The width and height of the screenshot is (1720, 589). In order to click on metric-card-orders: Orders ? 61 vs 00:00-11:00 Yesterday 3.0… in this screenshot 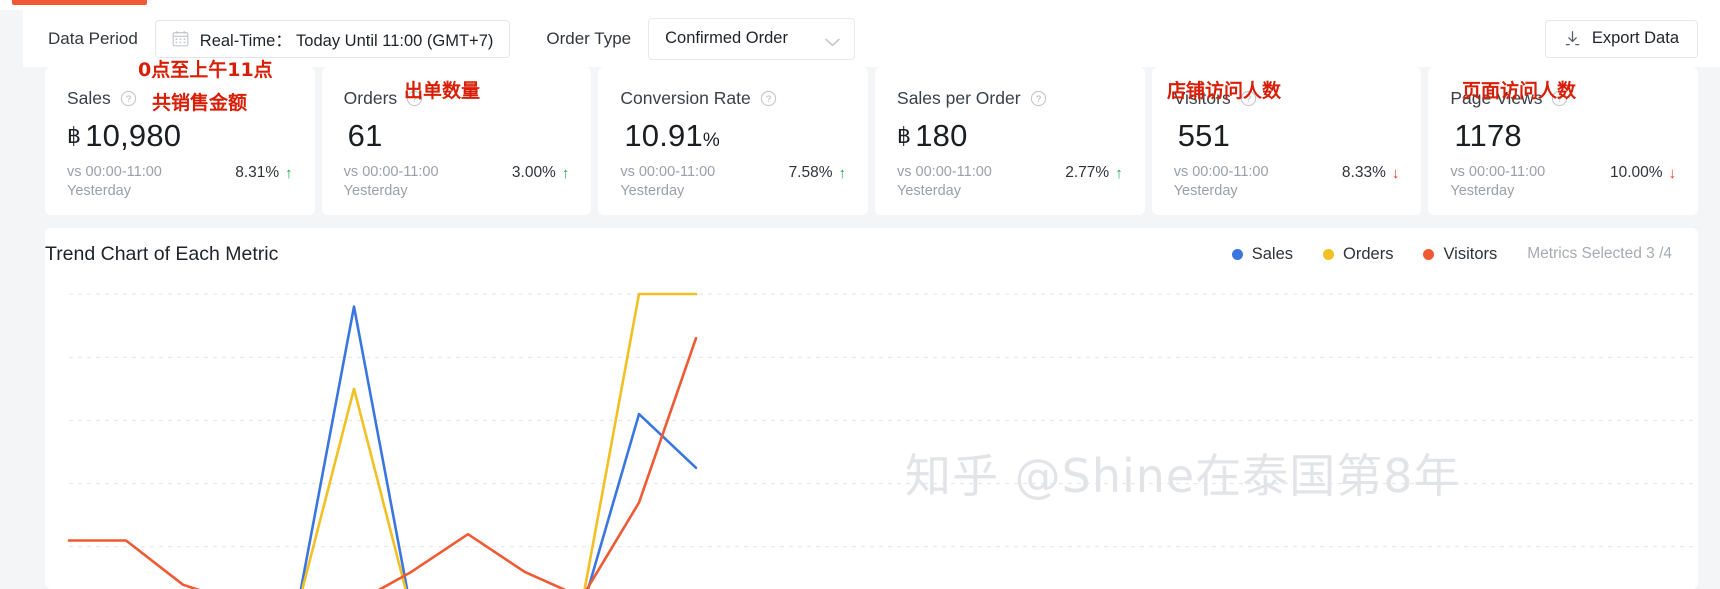, I will do `click(456, 141)`.